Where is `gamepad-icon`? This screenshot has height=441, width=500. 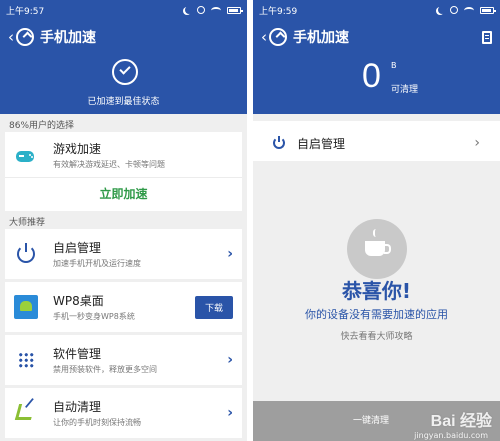 gamepad-icon is located at coordinates (25, 156).